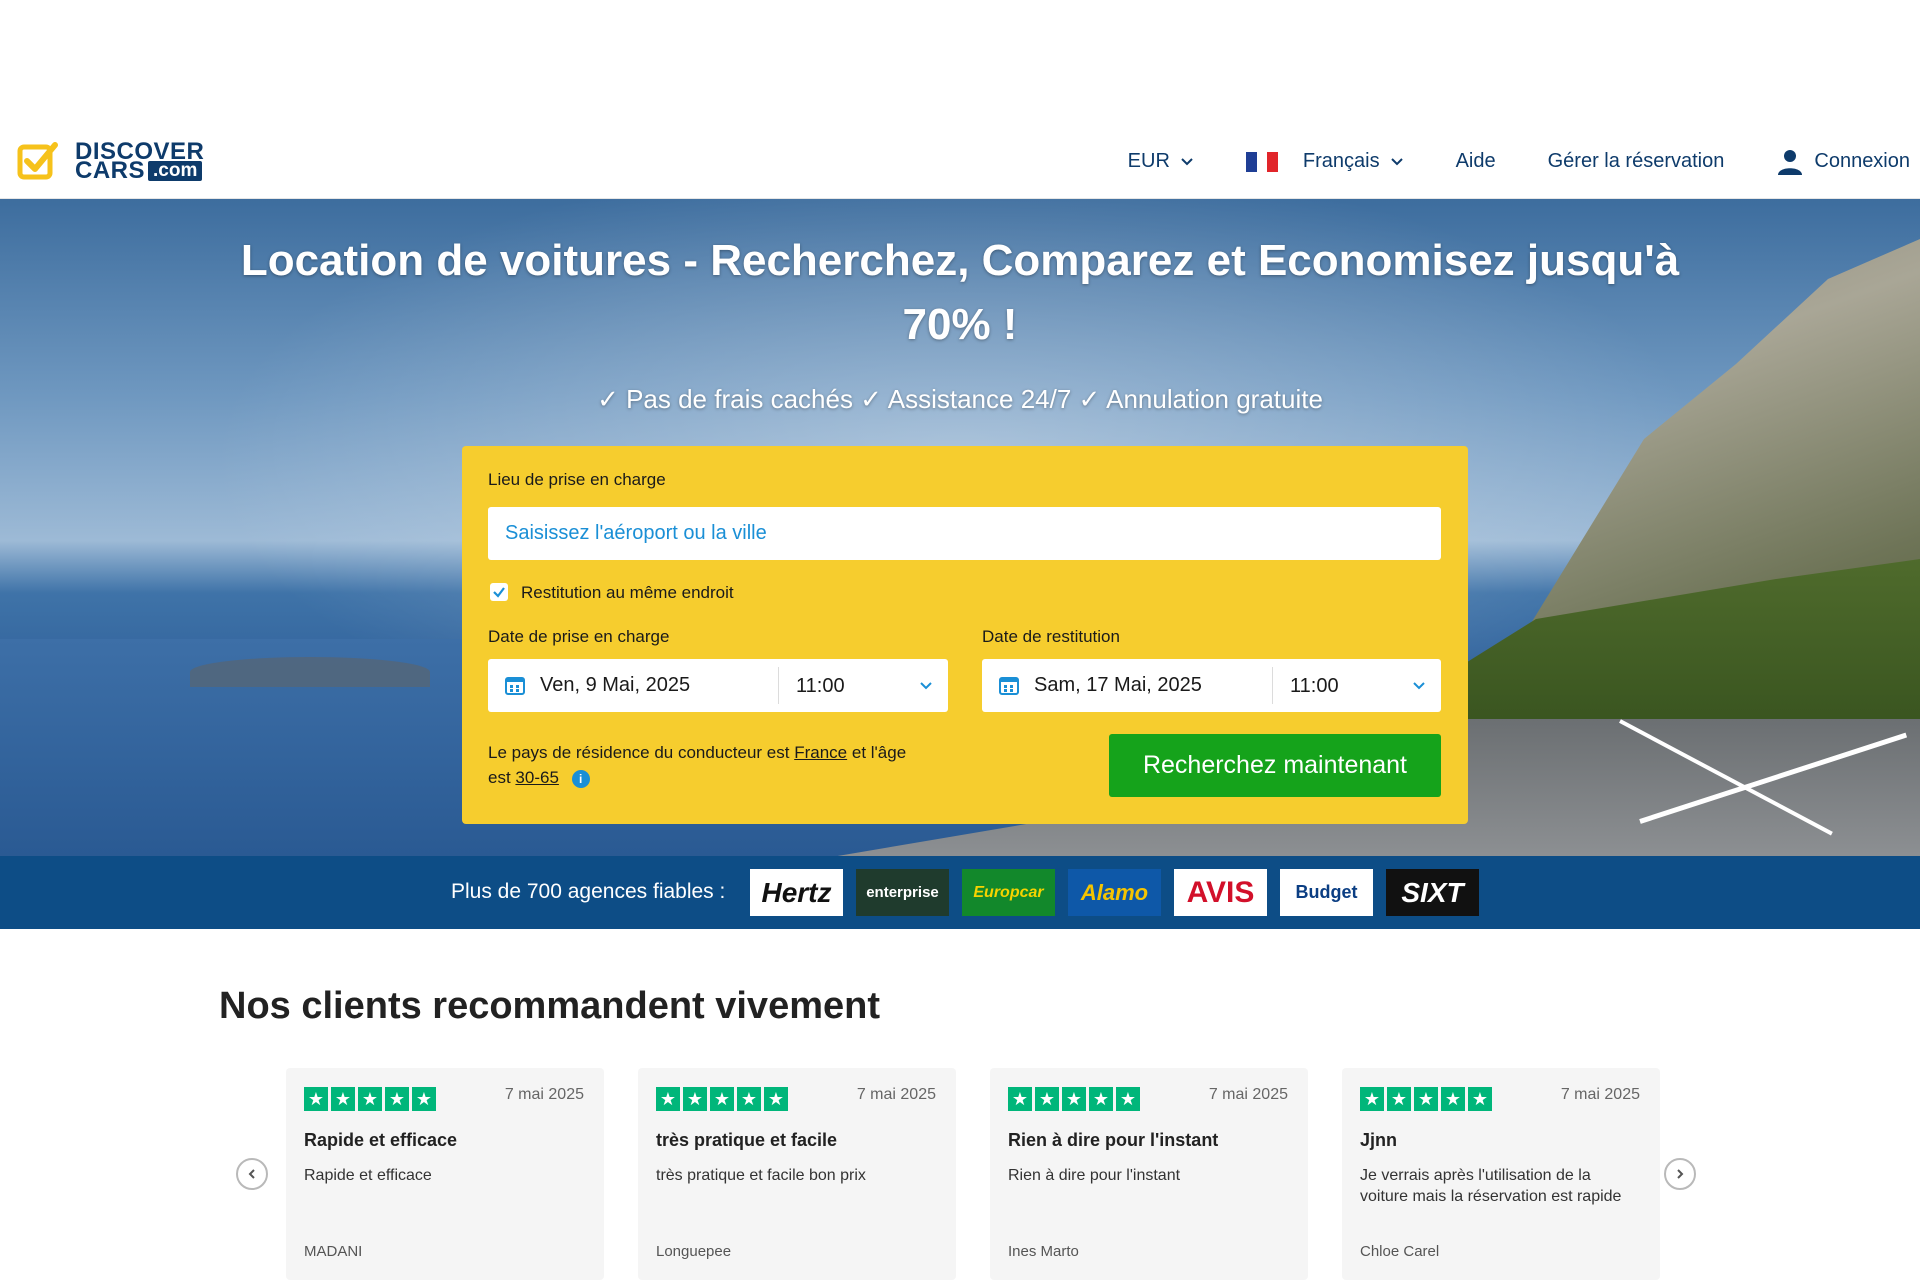 The image size is (1920, 1285). What do you see at coordinates (580, 778) in the screenshot?
I see `info-icon: i` at bounding box center [580, 778].